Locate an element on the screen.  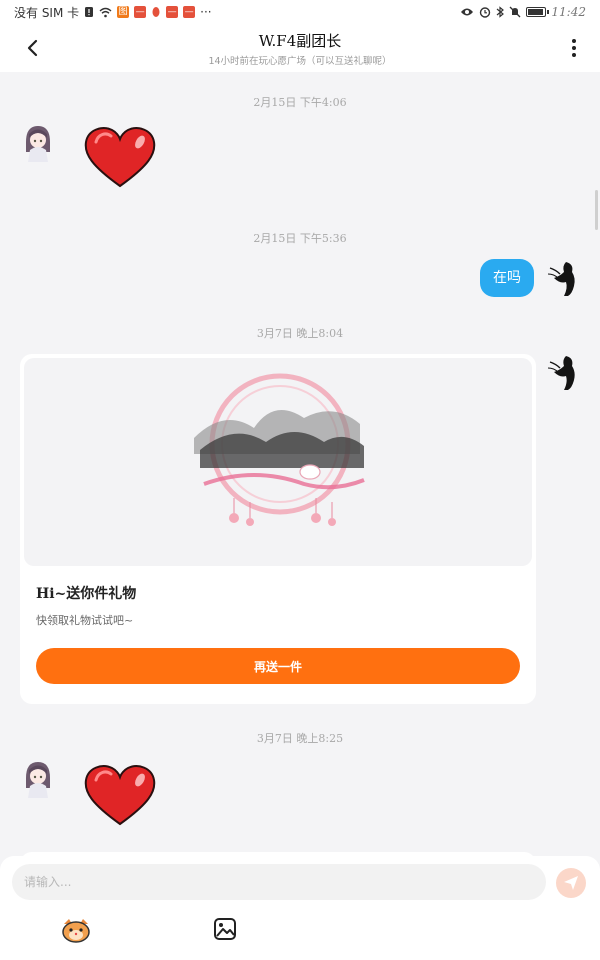
message-input is located at coordinates (279, 882).